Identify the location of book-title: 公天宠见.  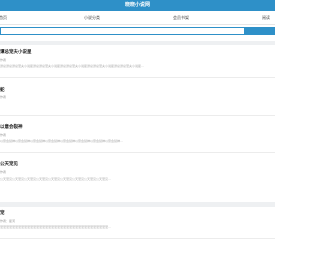
(9, 165).